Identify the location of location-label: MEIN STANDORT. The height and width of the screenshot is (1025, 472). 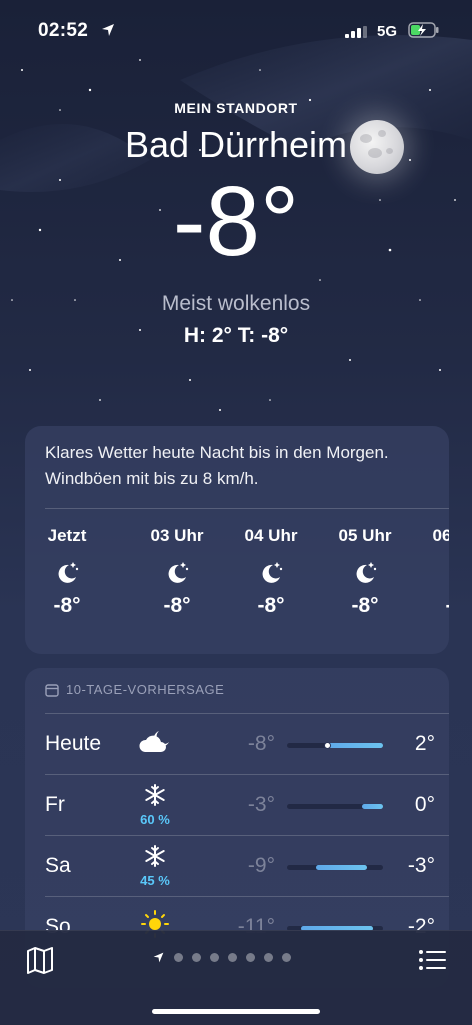
(236, 108).